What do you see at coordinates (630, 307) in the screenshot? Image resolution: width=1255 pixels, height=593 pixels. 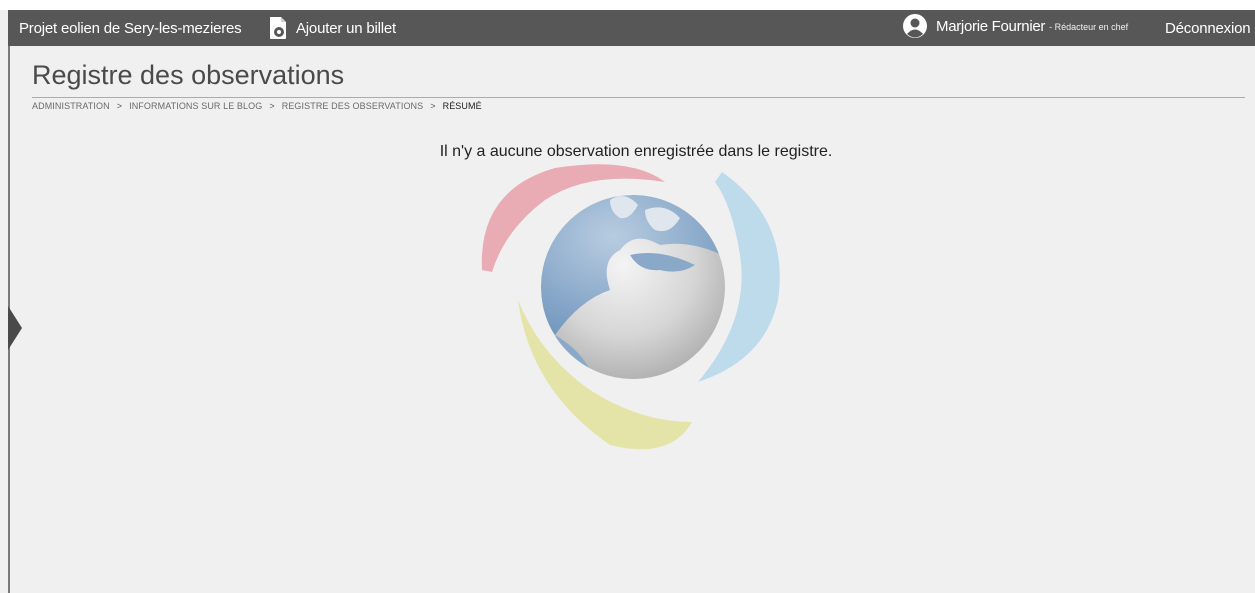 I see `globe-logo` at bounding box center [630, 307].